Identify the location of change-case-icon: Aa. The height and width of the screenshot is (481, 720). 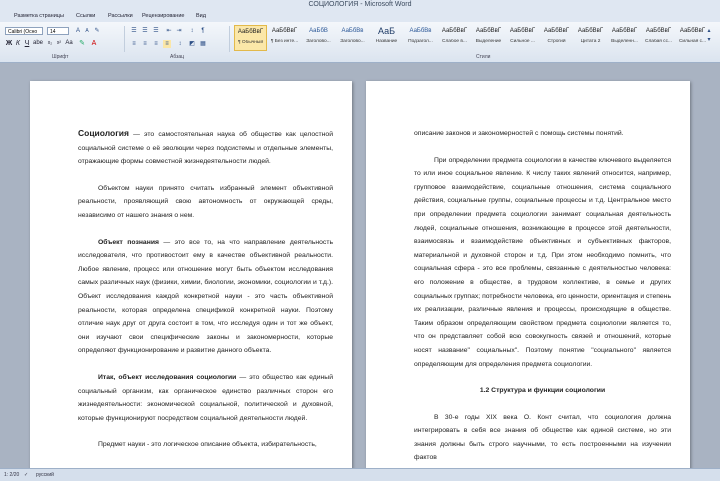
(69, 43).